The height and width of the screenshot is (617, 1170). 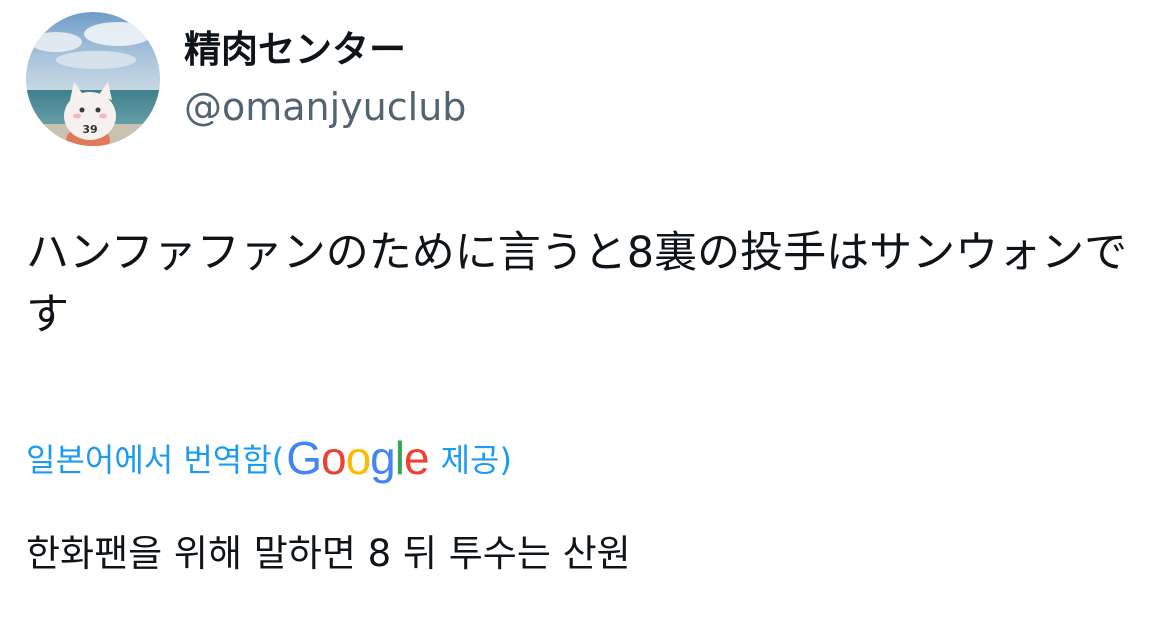 What do you see at coordinates (476, 460) in the screenshot?
I see `translation-label-suffix: 제공)` at bounding box center [476, 460].